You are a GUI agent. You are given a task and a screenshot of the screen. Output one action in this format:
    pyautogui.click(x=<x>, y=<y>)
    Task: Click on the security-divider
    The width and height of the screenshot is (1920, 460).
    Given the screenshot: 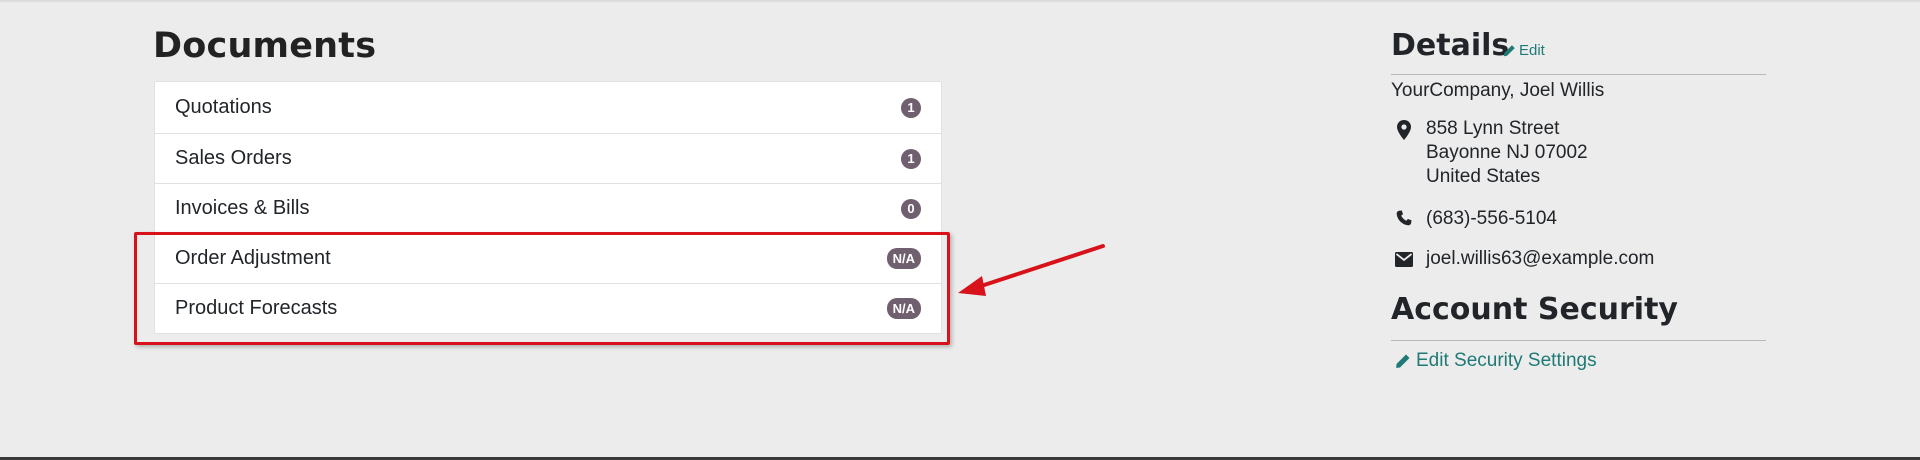 What is the action you would take?
    pyautogui.click(x=1578, y=340)
    